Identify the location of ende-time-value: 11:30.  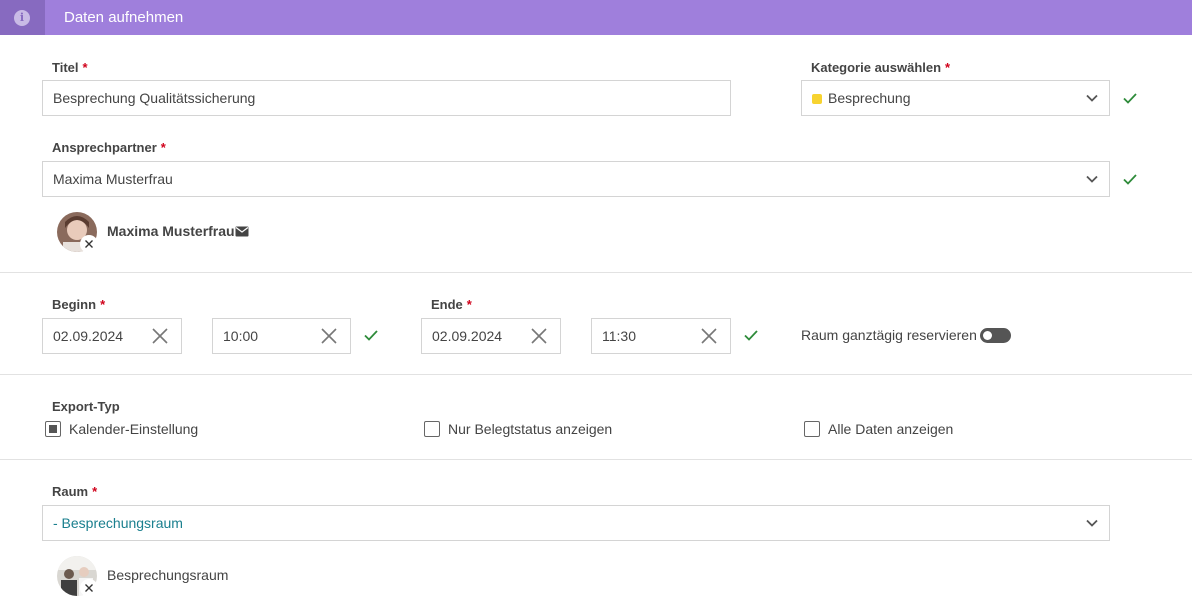
(619, 336).